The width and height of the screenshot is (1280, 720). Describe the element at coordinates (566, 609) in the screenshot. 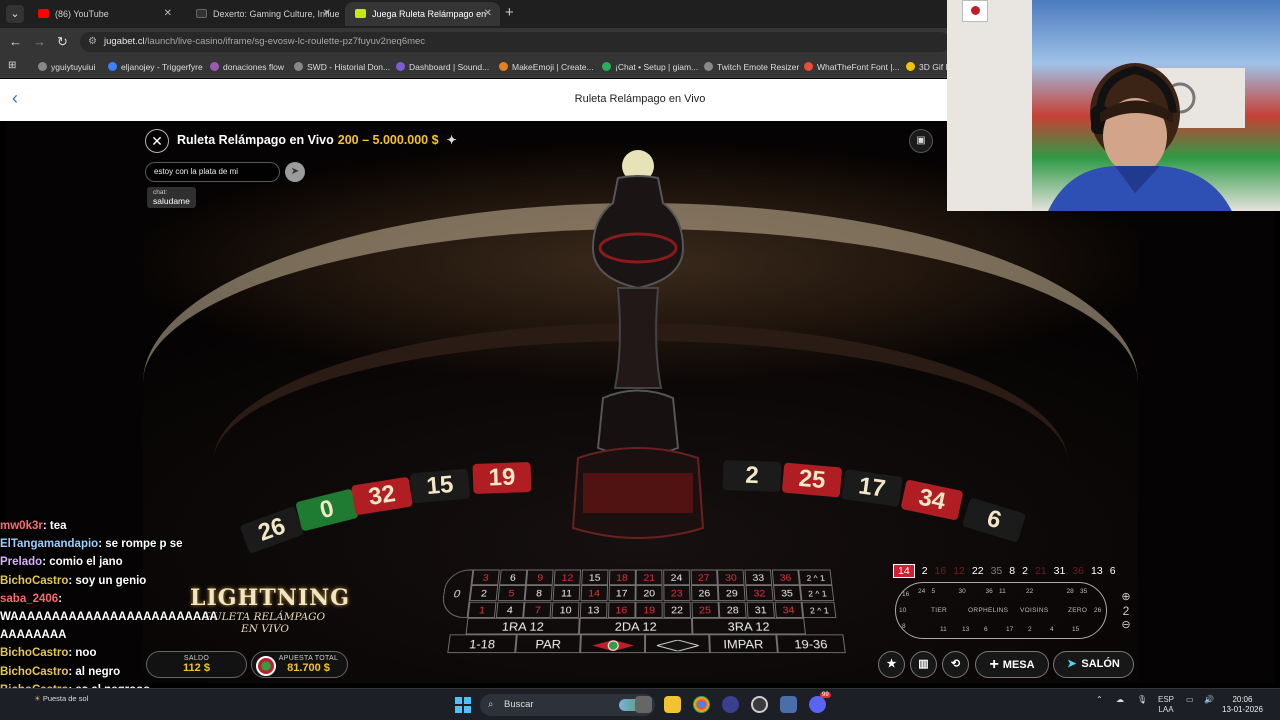

I see `bet-cell-number: 10` at that location.